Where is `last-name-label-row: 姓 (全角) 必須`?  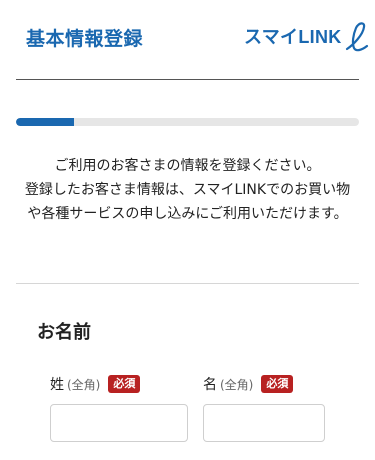 last-name-label-row: 姓 (全角) 必須 is located at coordinates (119, 384).